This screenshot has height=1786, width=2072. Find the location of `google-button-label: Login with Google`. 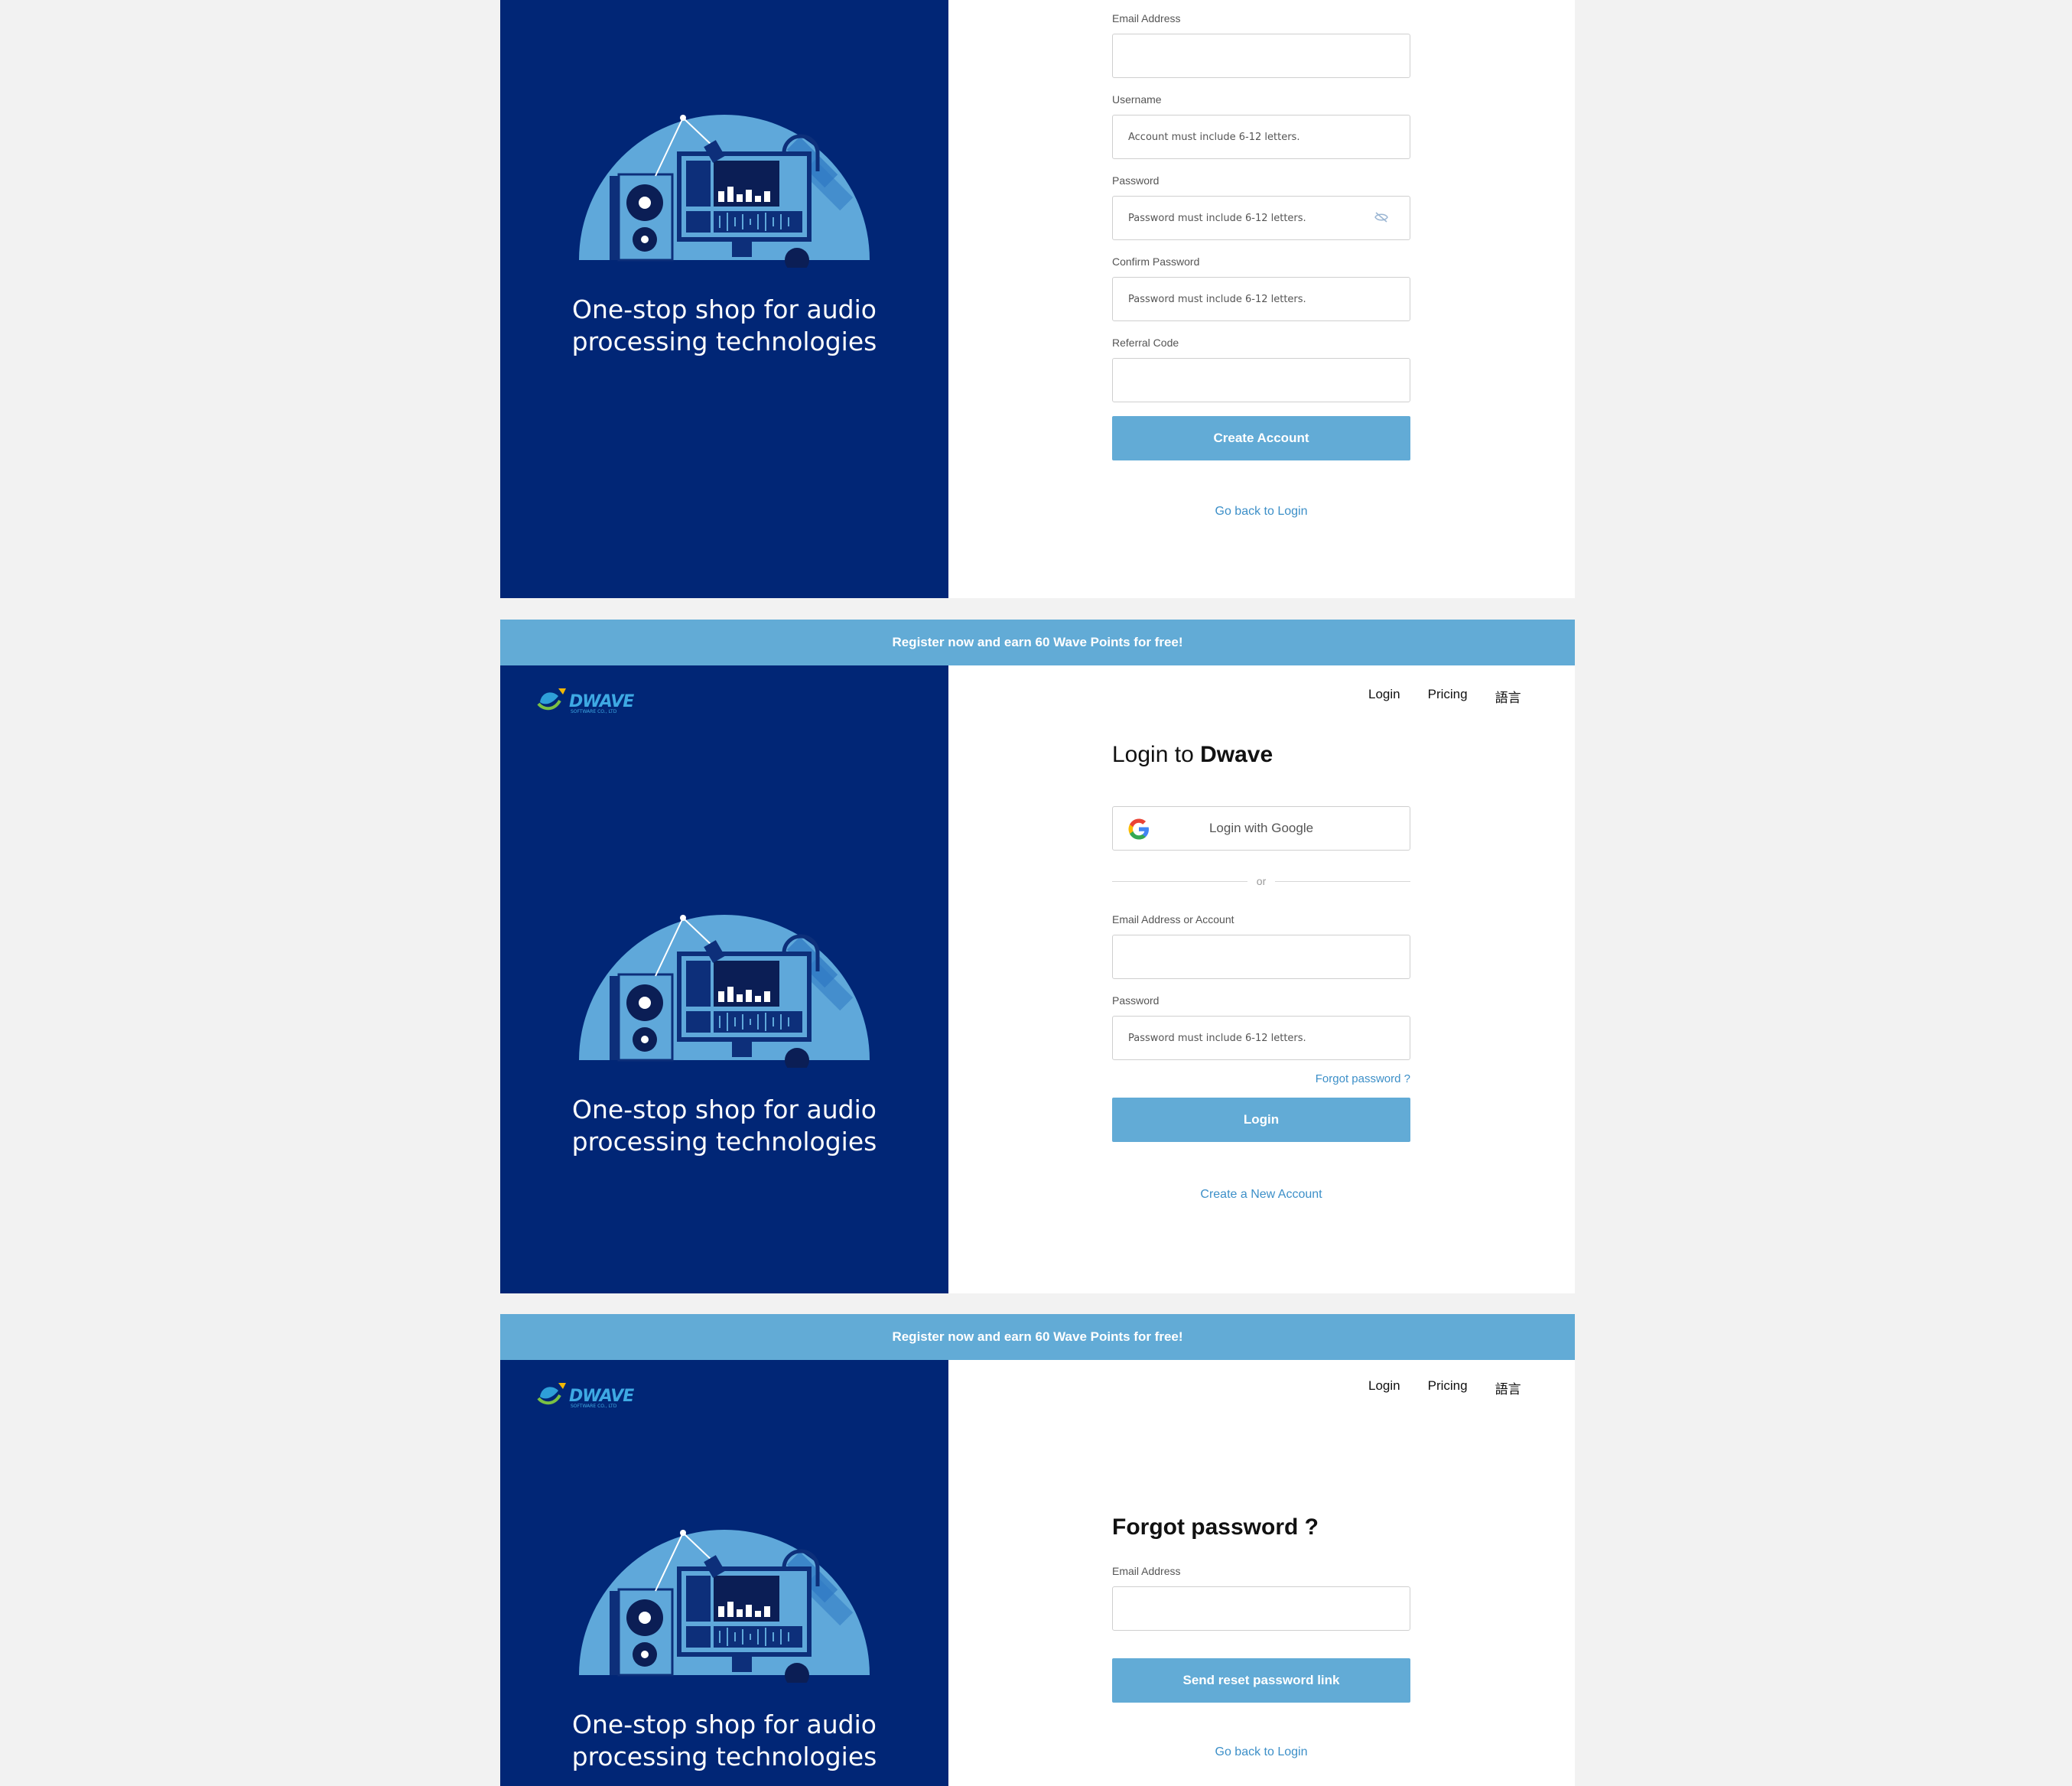

google-button-label: Login with Google is located at coordinates (1261, 828).